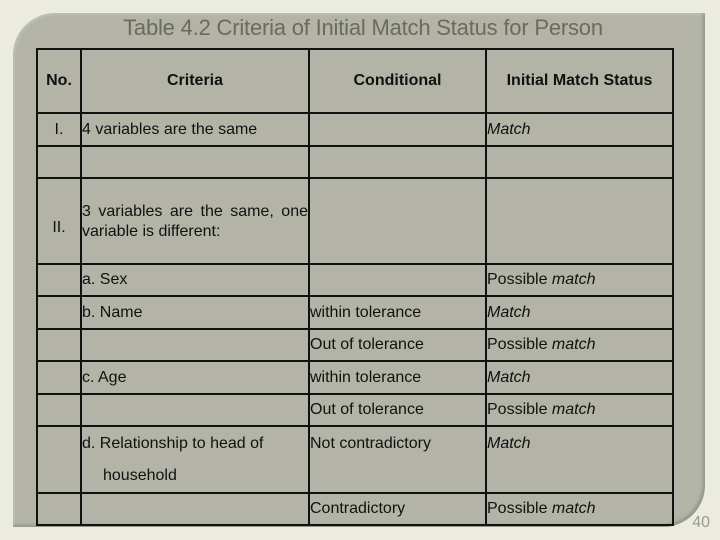 Image resolution: width=720 pixels, height=540 pixels. Describe the element at coordinates (195, 280) in the screenshot. I see `cell-criteria: a. Sex` at that location.